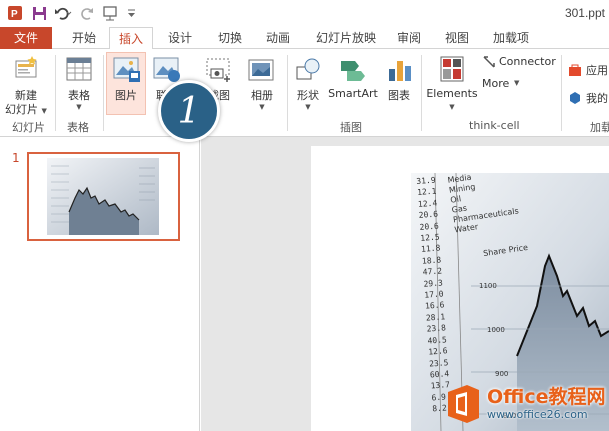 The image size is (609, 431). Describe the element at coordinates (517, 83) in the screenshot. I see `more-dropdown-icon: ▼` at that location.